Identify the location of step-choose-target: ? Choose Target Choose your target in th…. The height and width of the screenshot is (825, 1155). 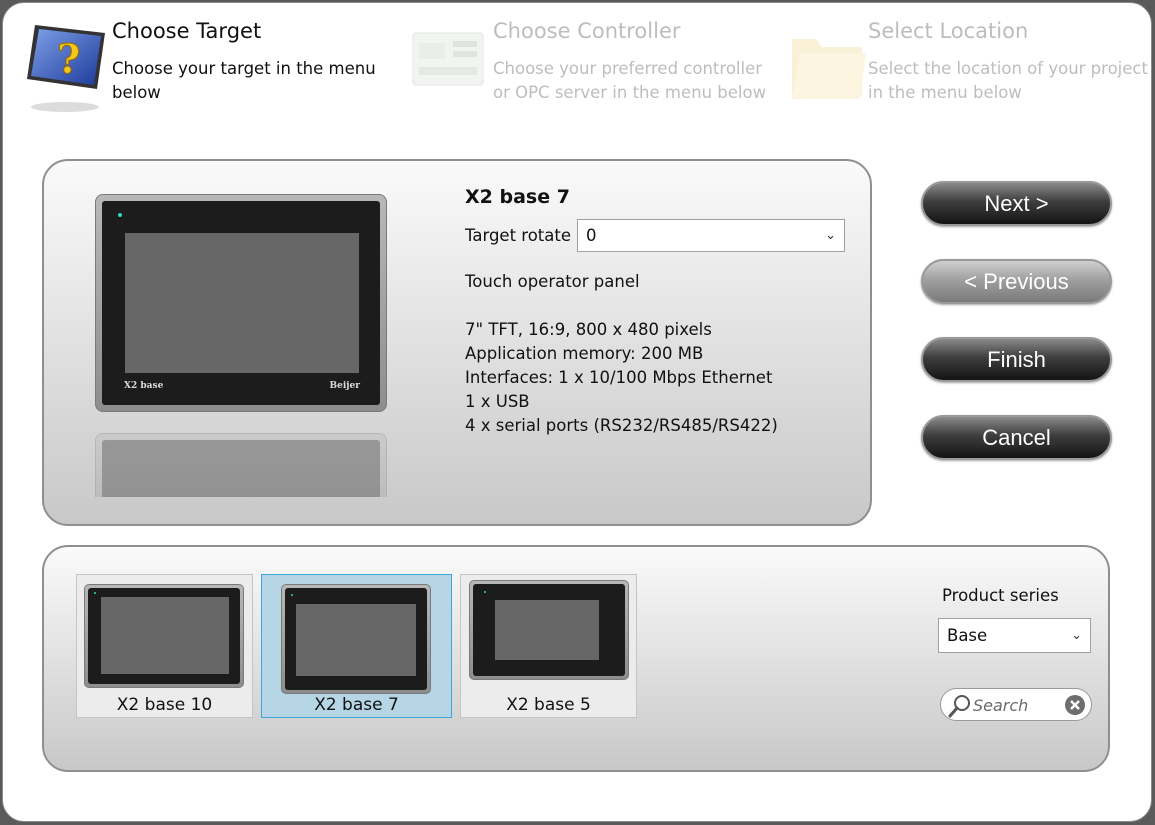
(205, 69).